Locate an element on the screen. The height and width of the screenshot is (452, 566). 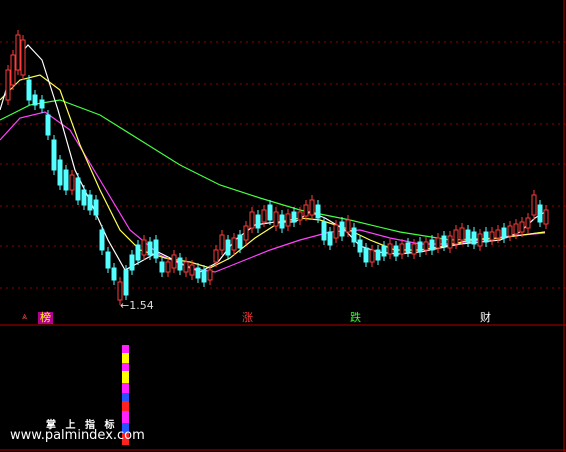
signal-badge-die: 跌 is located at coordinates (355, 317).